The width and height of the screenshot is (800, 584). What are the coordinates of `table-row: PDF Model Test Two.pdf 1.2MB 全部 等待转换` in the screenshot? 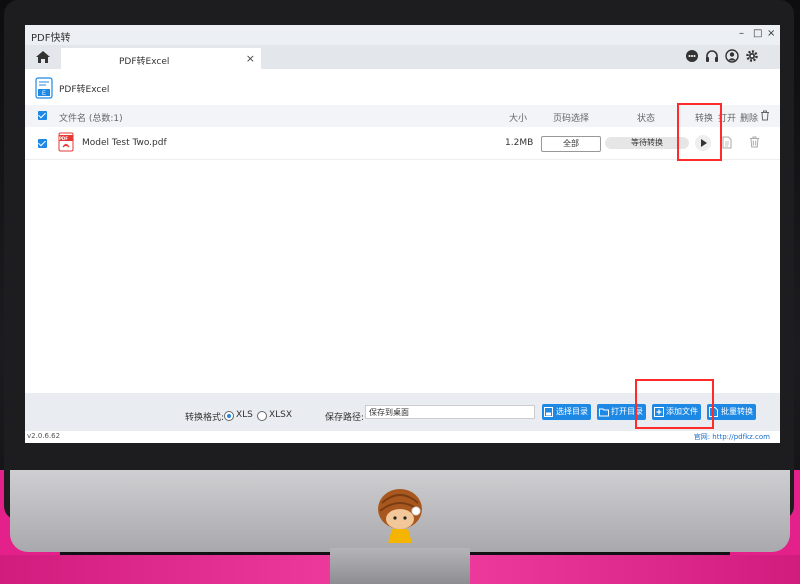 It's located at (402, 143).